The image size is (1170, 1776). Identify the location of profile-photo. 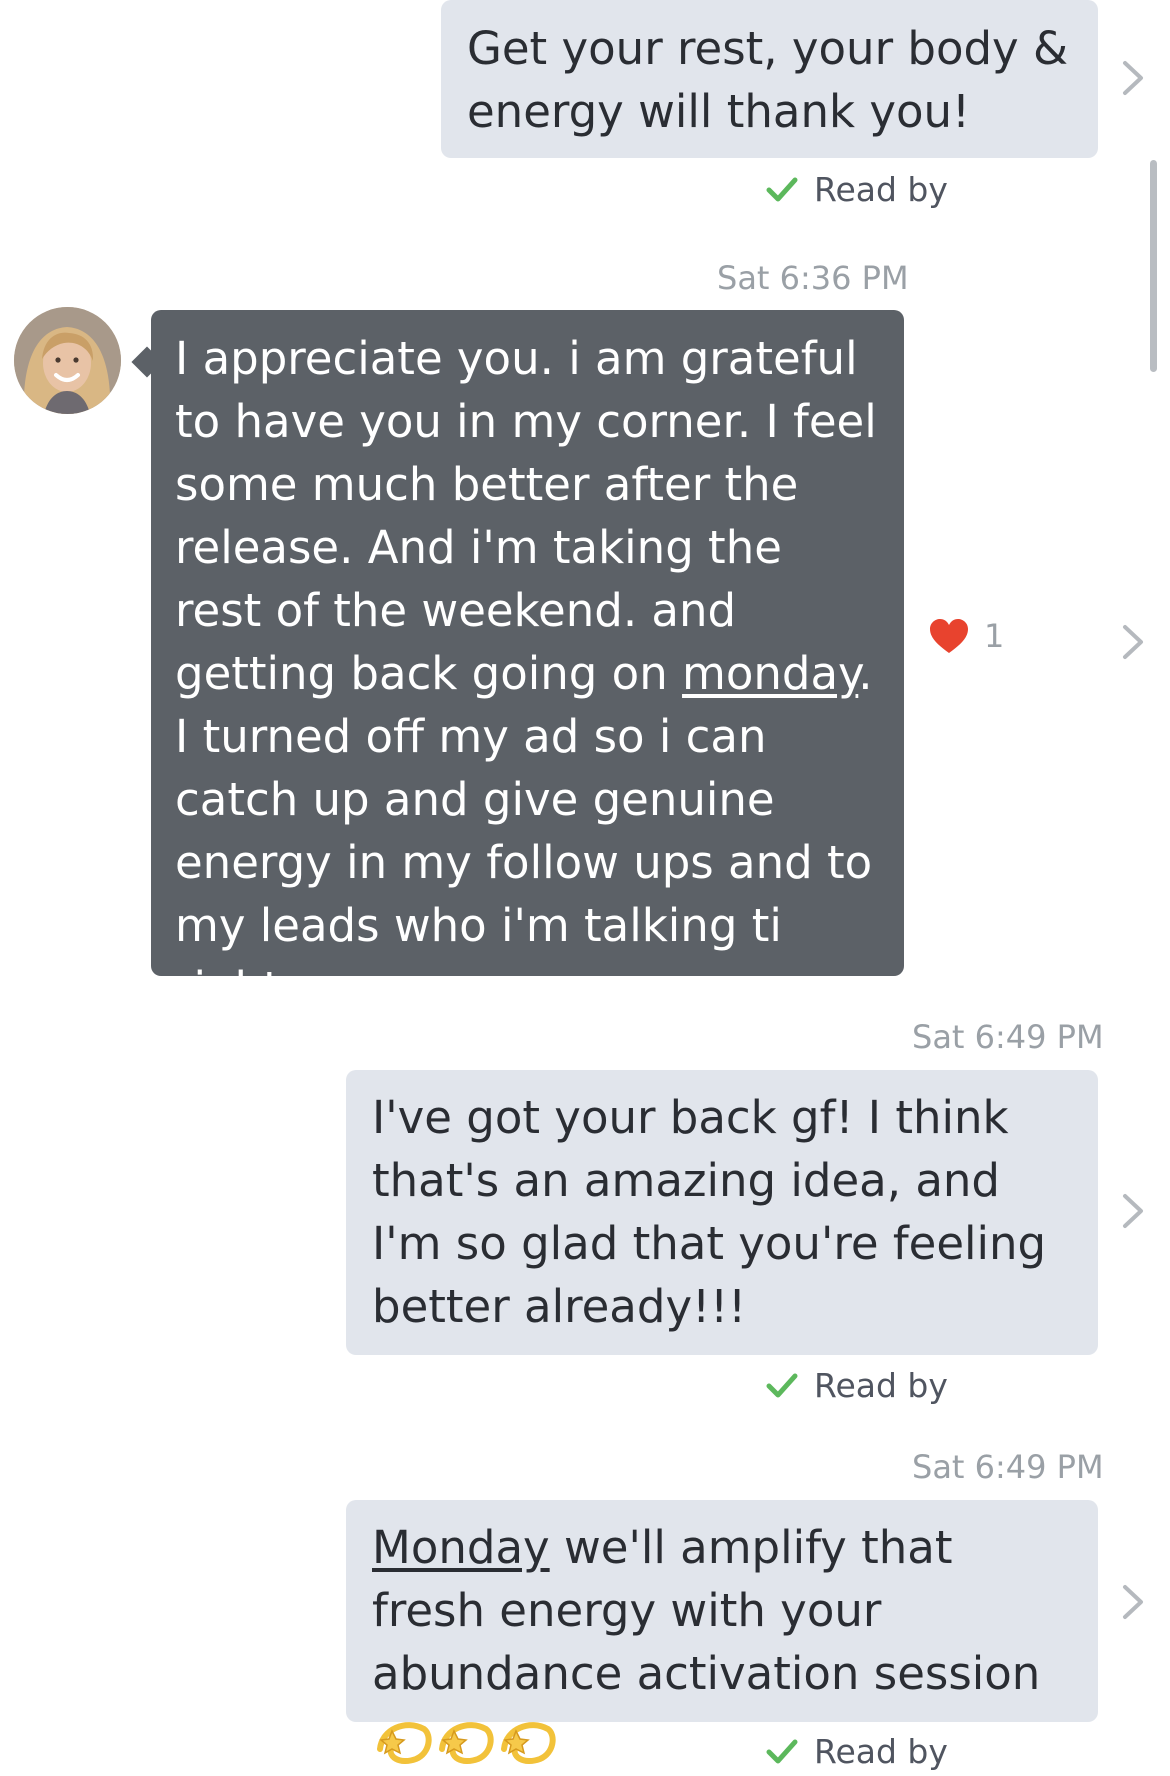
(67, 360).